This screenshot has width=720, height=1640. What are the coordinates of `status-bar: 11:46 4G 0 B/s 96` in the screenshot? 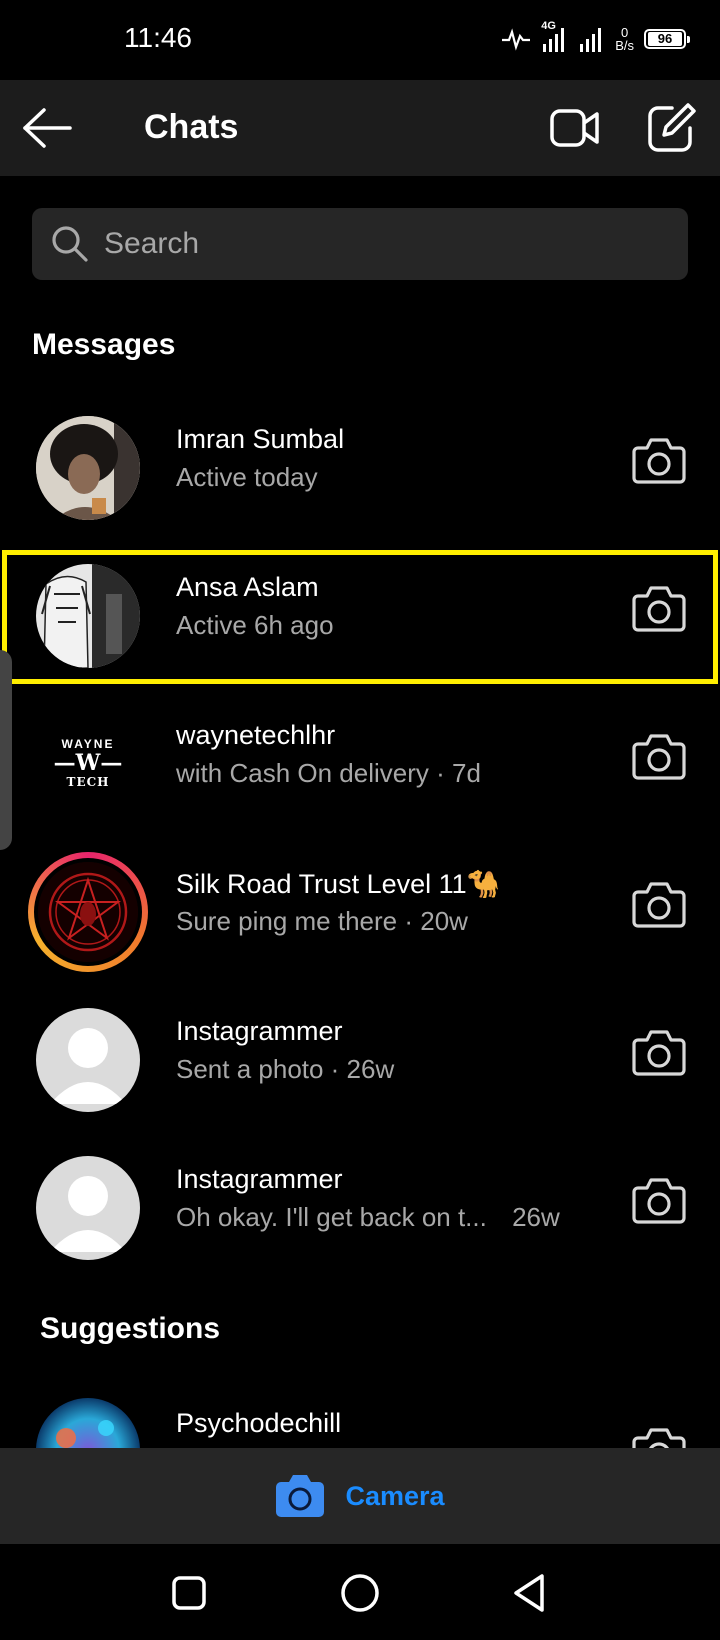 It's located at (360, 40).